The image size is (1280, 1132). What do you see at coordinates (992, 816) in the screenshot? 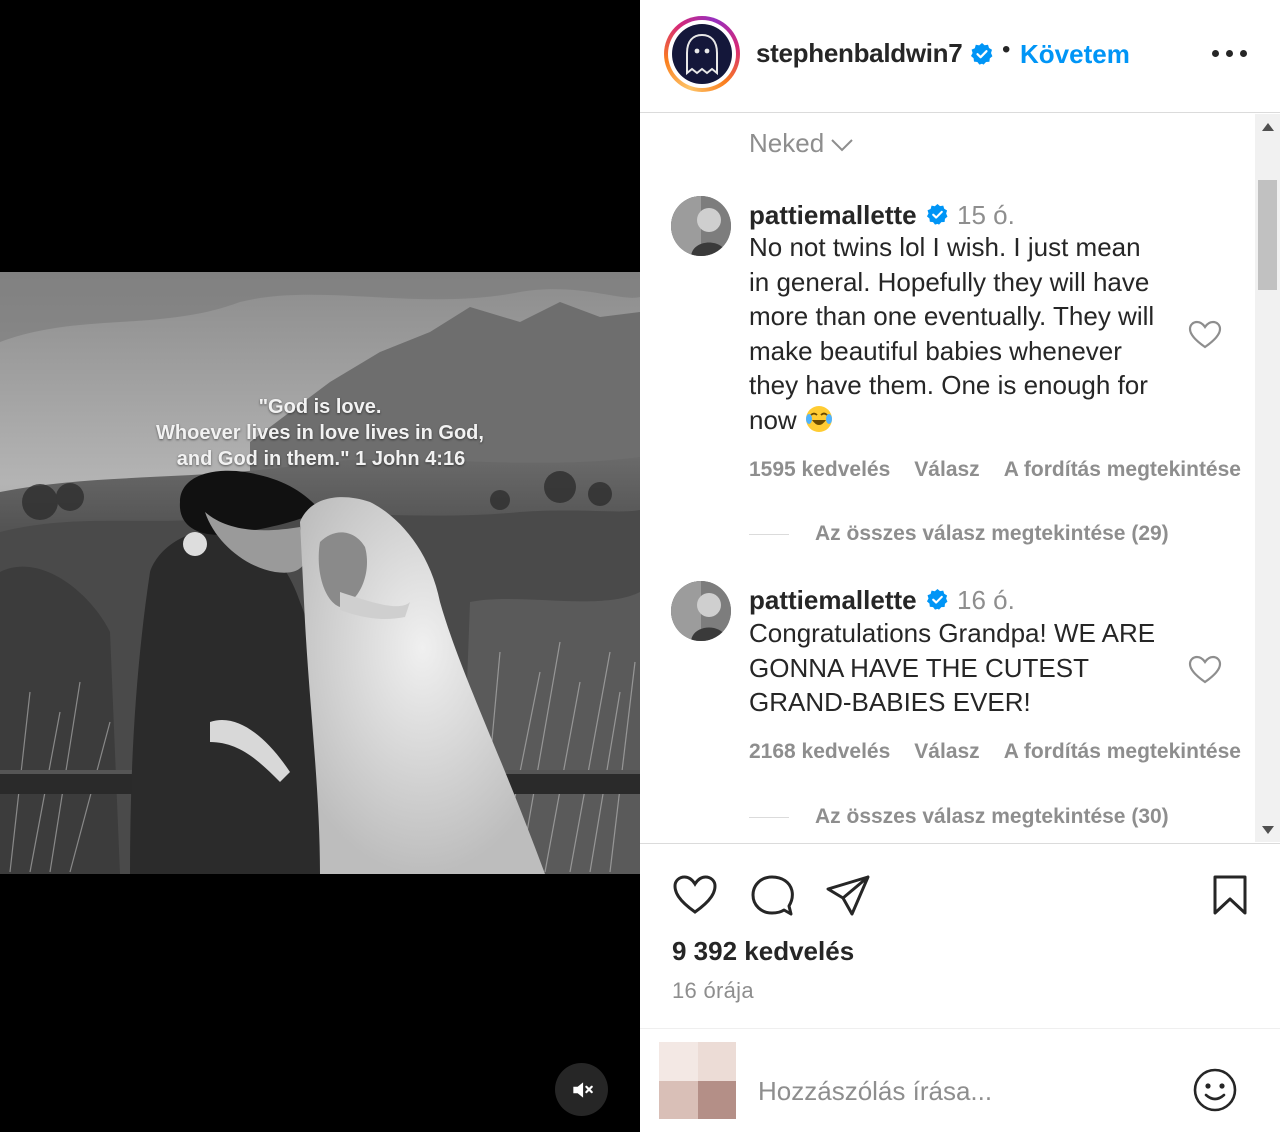
I see `view-replies-label: Az összes válasz megtekintése (30)` at bounding box center [992, 816].